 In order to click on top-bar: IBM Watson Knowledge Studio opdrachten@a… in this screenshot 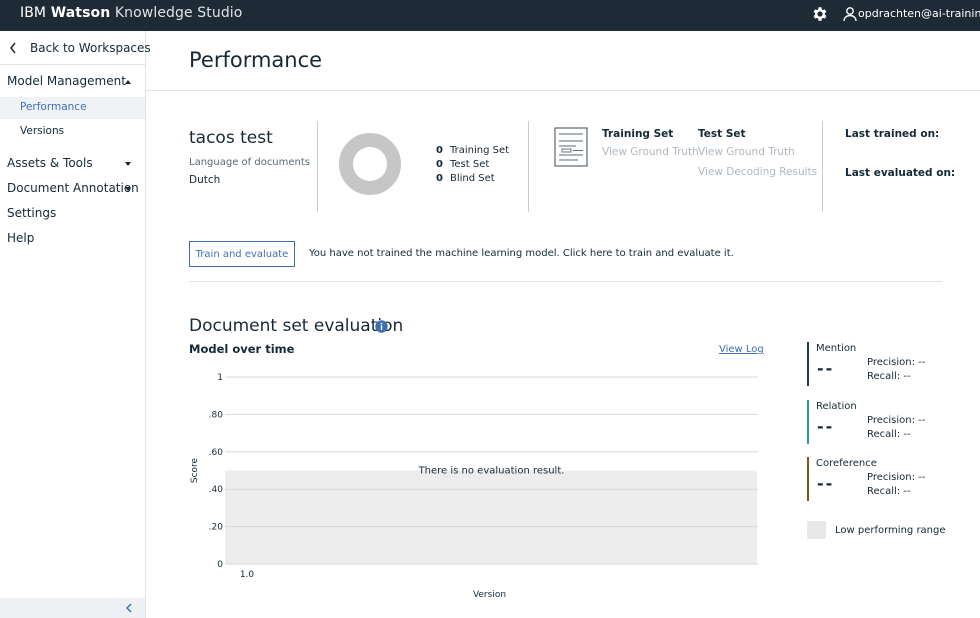, I will do `click(490, 15)`.